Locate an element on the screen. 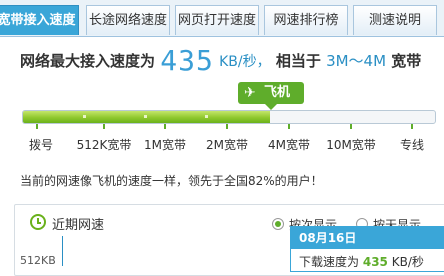 This screenshot has height=276, width=444. tooltip-date: 08月16日 is located at coordinates (367, 238).